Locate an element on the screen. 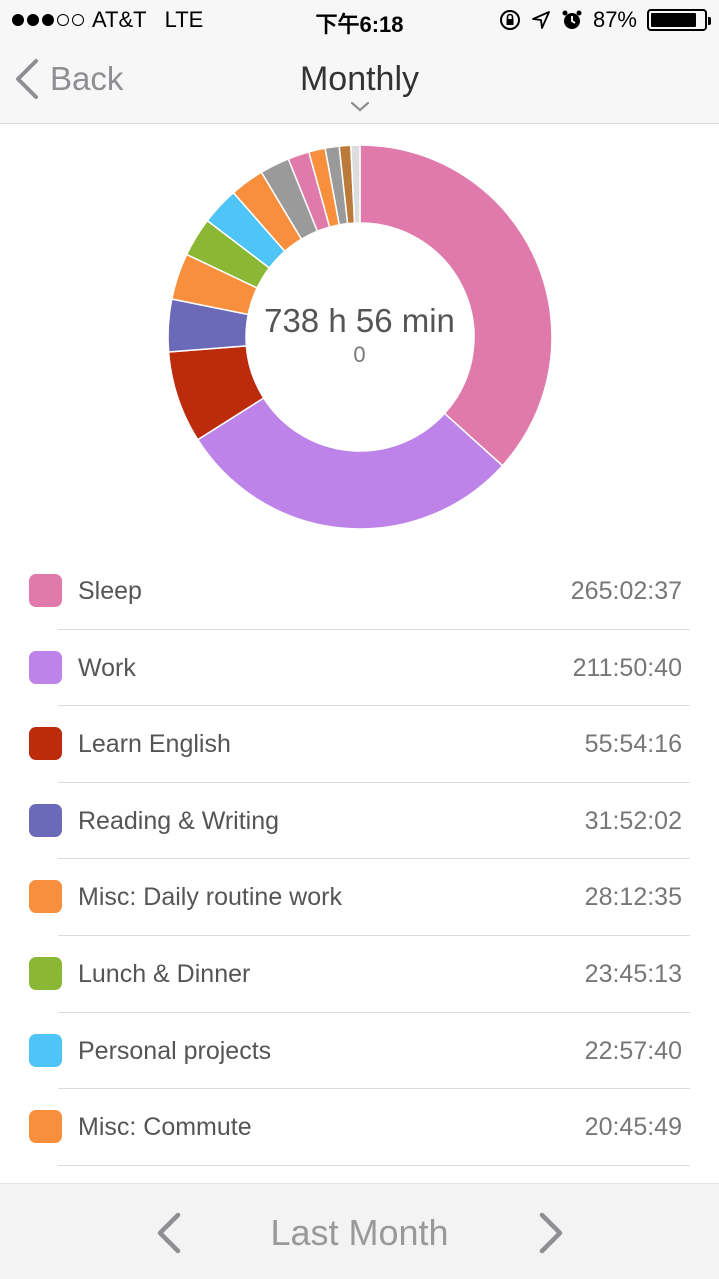  activity-row: Learn English 55:54:16 is located at coordinates (359, 744).